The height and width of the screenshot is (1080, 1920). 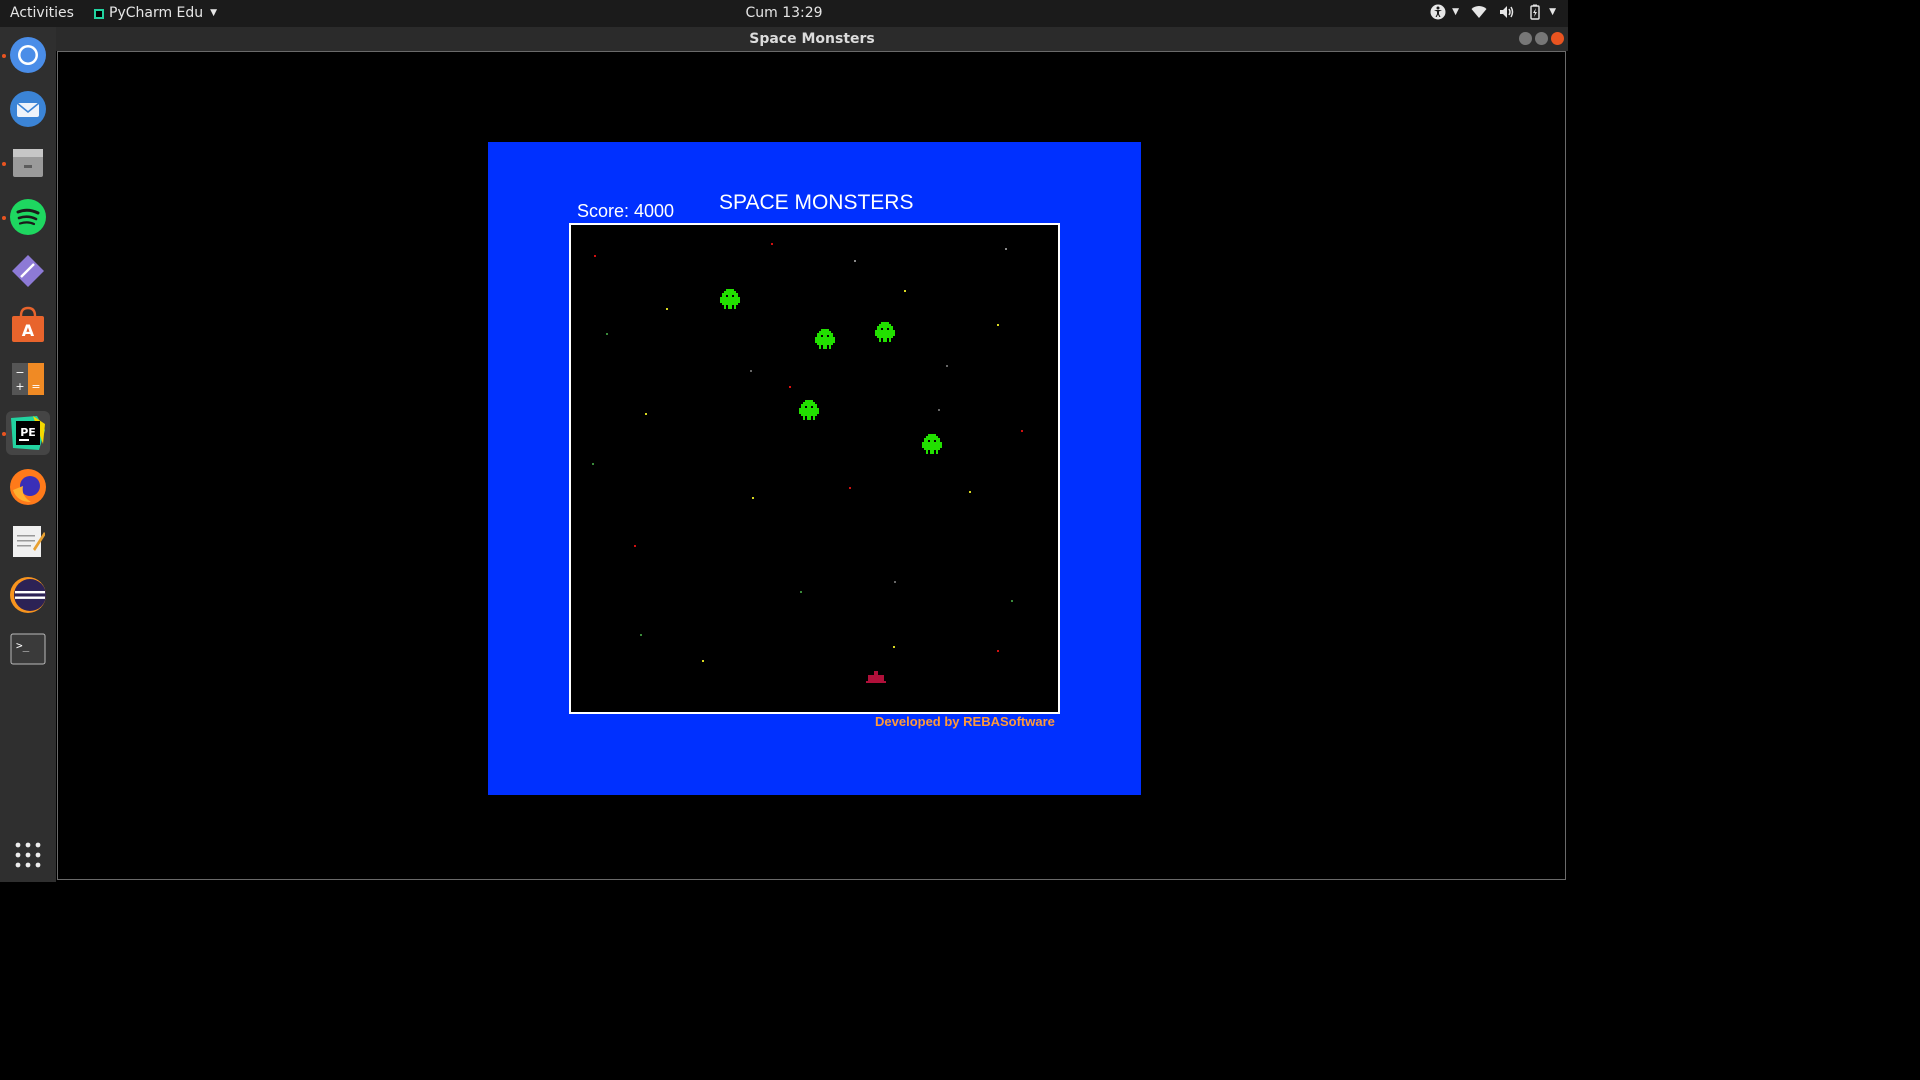 What do you see at coordinates (876, 677) in the screenshot?
I see `player-ship` at bounding box center [876, 677].